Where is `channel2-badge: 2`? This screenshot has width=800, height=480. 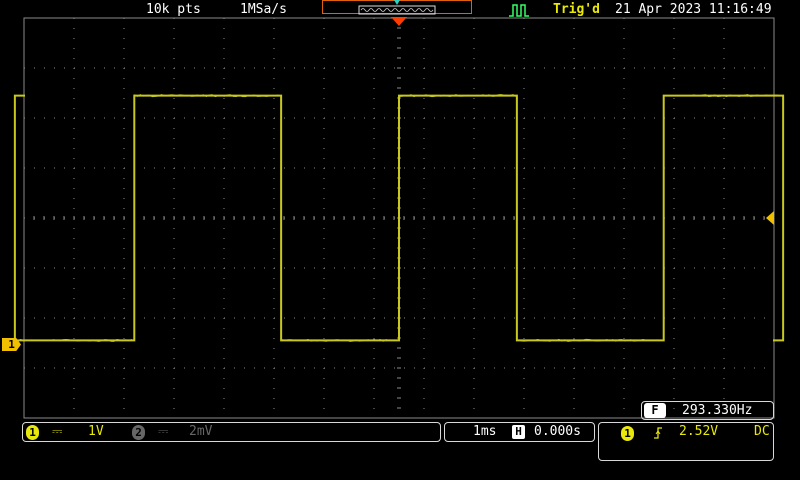
channel2-badge: 2 is located at coordinates (138, 432).